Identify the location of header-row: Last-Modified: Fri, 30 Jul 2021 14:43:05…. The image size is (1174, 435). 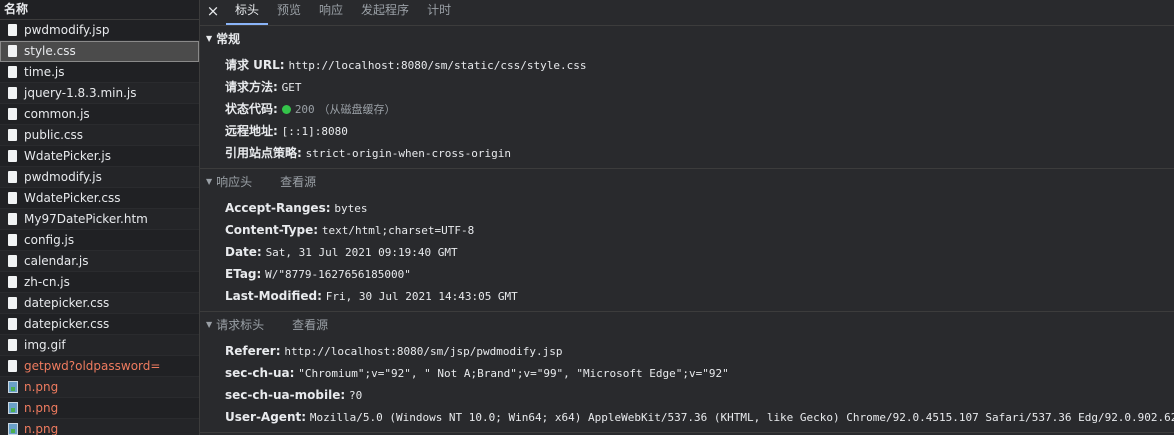
(699, 296).